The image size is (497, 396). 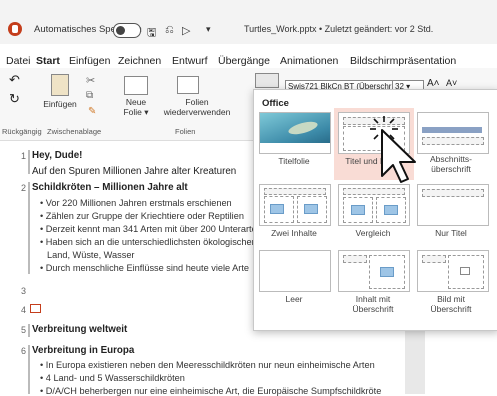 What do you see at coordinates (188, 85) in the screenshot?
I see `reuse-slides-icon` at bounding box center [188, 85].